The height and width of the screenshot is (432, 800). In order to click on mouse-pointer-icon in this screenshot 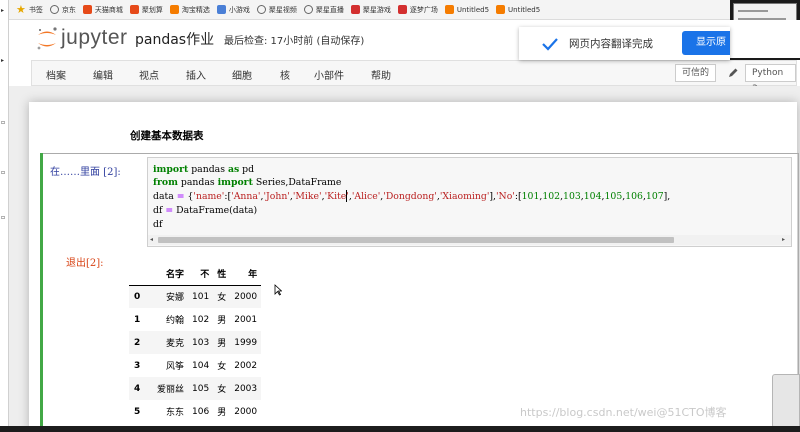, I will do `click(278, 290)`.